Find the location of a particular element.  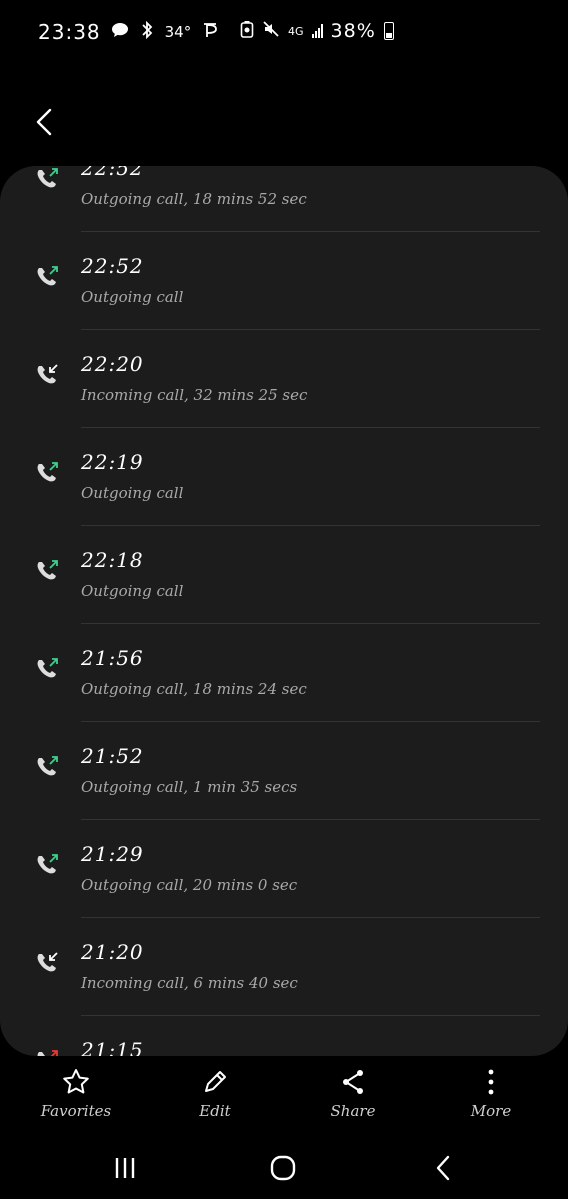

battery-icon is located at coordinates (388, 31).